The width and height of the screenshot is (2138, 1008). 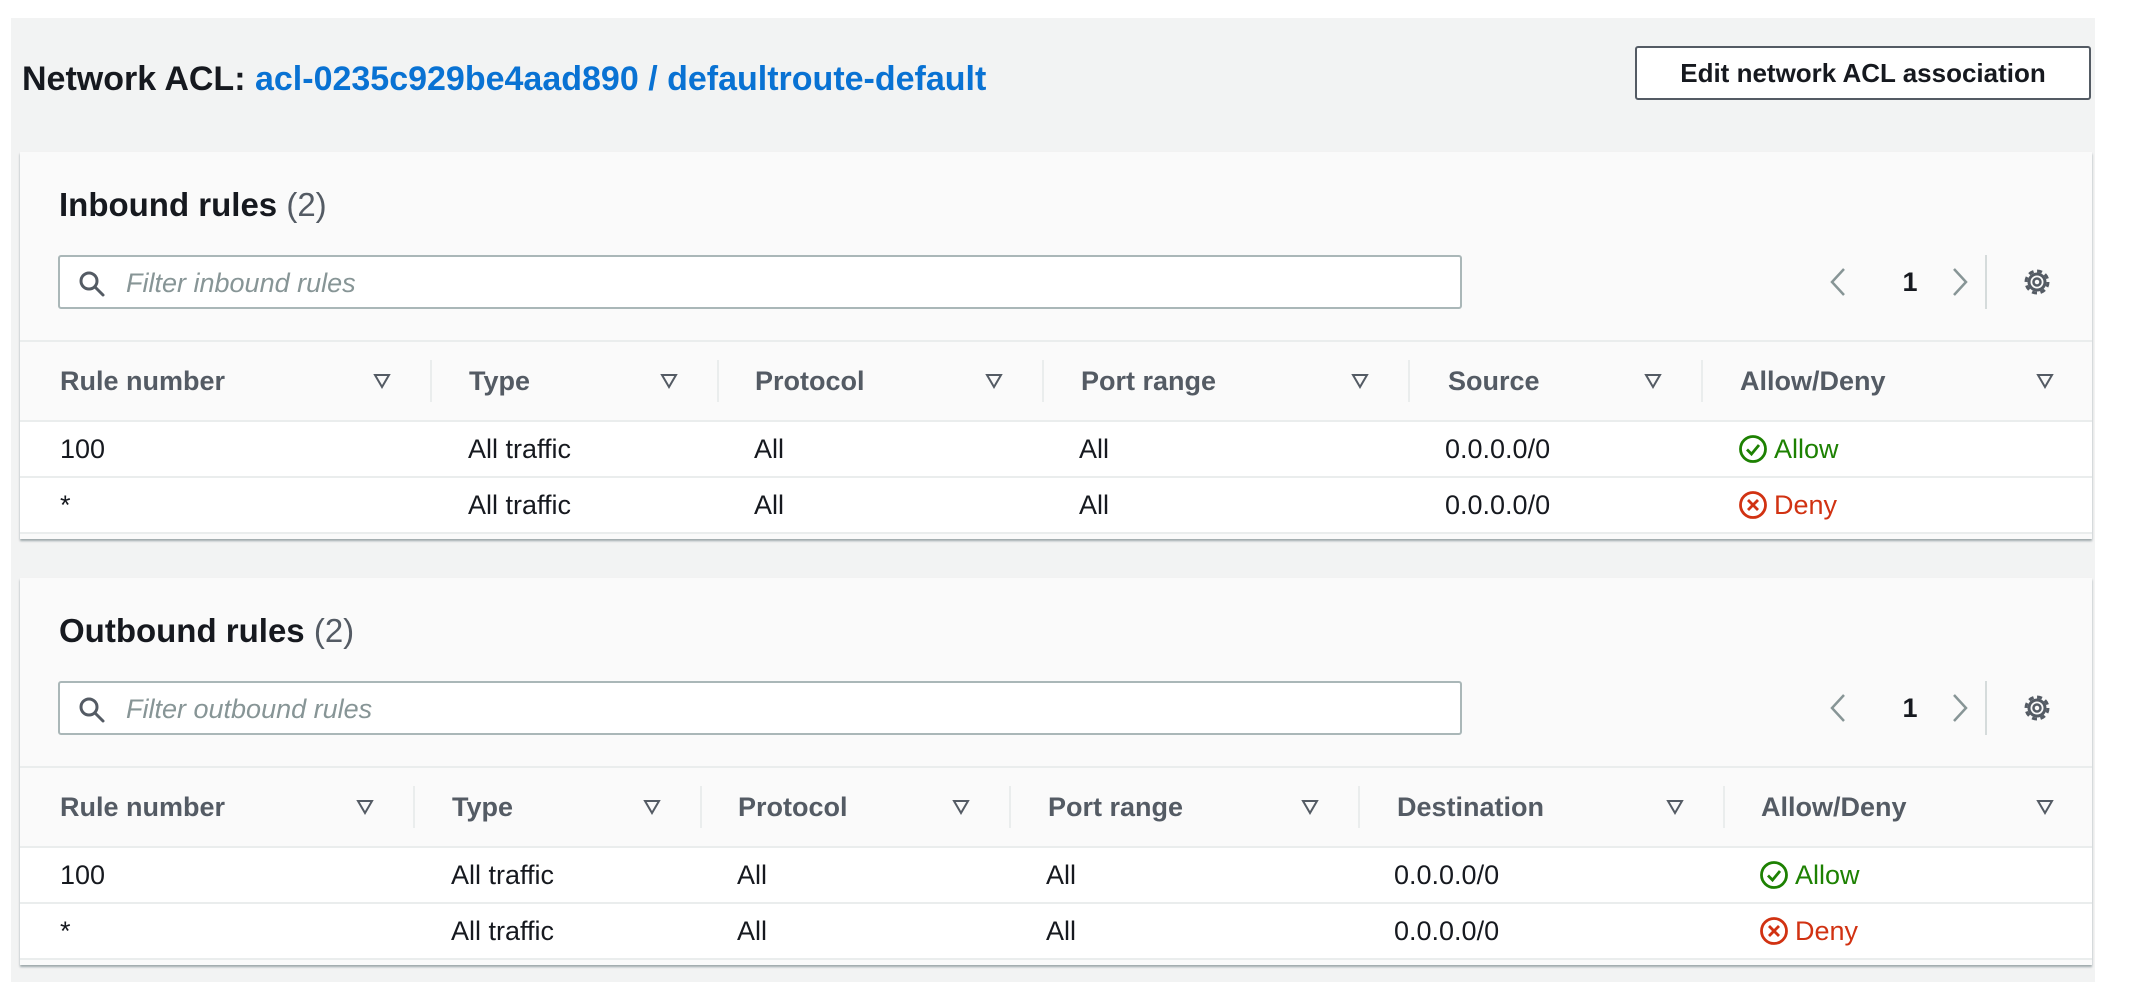 What do you see at coordinates (1494, 381) in the screenshot?
I see `column-header-source: Source` at bounding box center [1494, 381].